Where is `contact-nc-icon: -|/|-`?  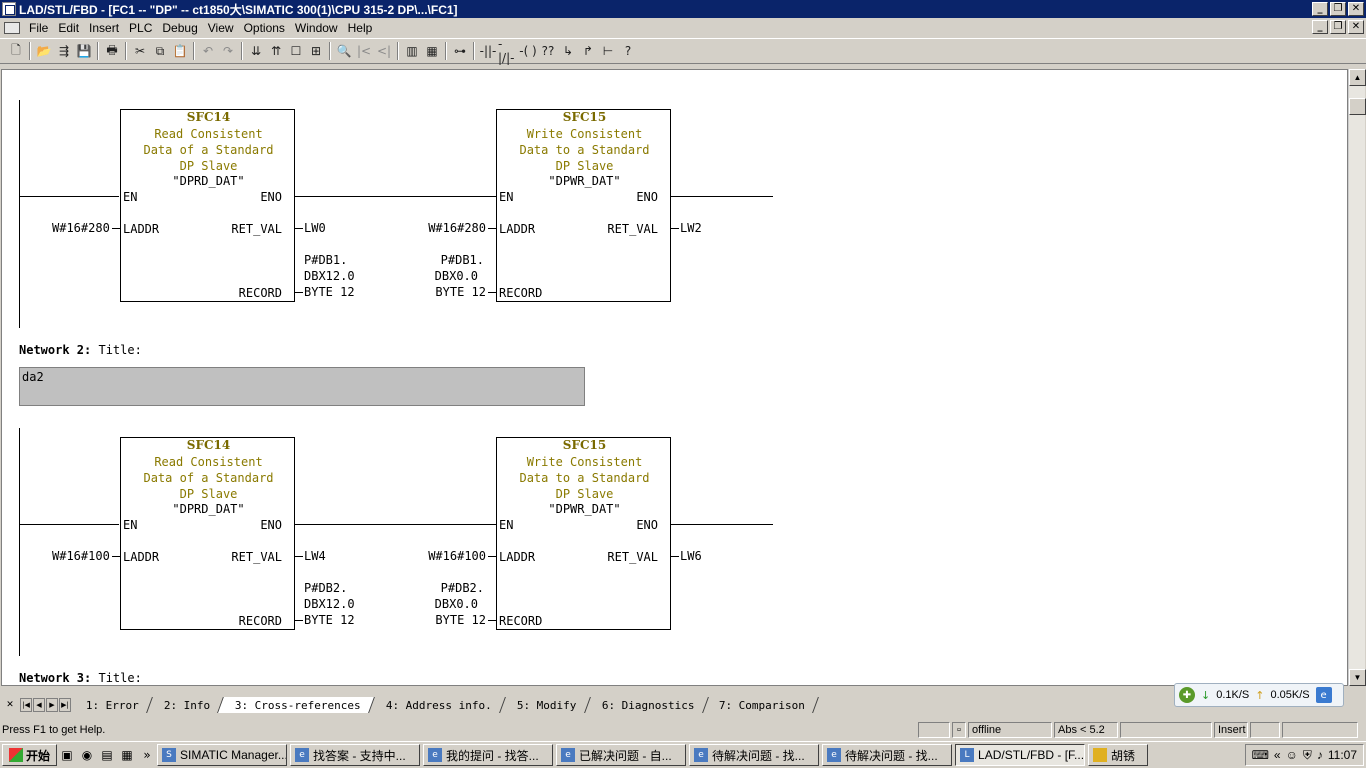 contact-nc-icon: -|/|- is located at coordinates (508, 51).